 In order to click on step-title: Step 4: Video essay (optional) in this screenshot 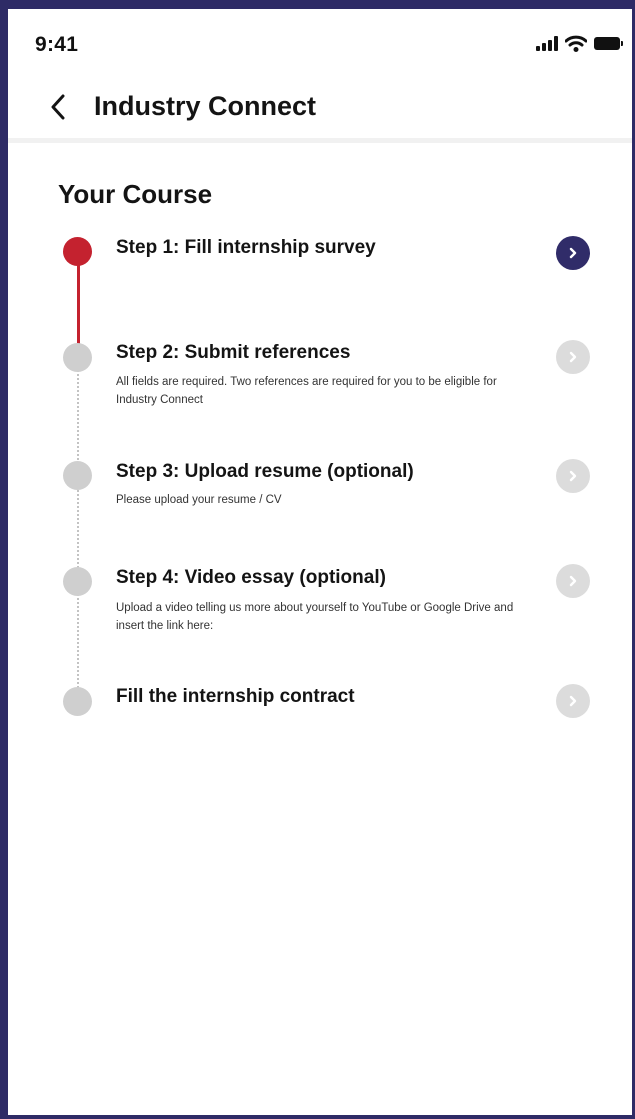, I will do `click(251, 577)`.